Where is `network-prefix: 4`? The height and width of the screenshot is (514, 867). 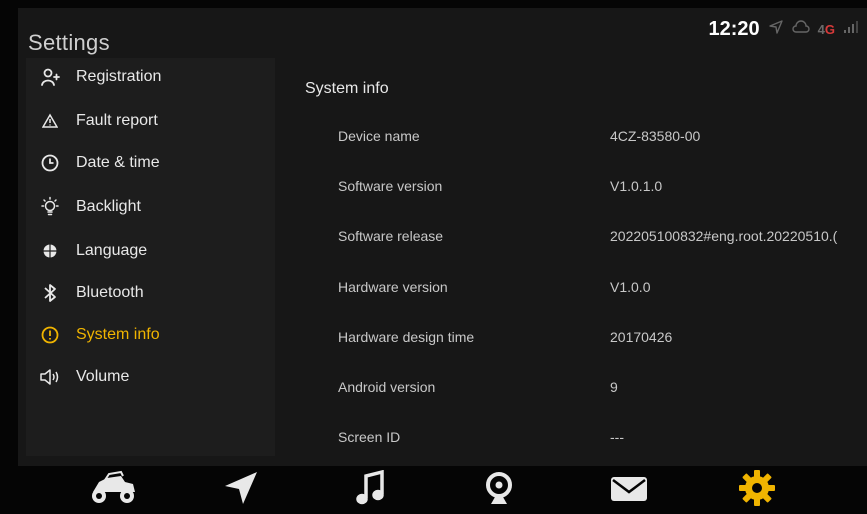 network-prefix: 4 is located at coordinates (821, 29).